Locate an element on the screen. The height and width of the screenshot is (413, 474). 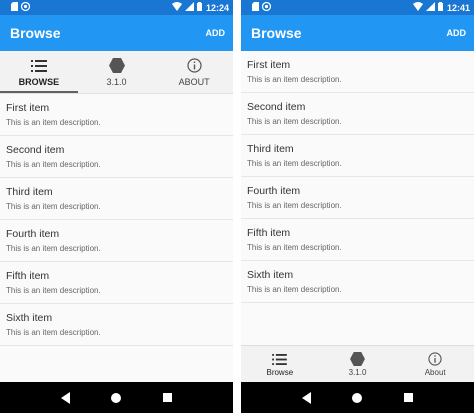
tab-label: ABOUT is located at coordinates (194, 81).